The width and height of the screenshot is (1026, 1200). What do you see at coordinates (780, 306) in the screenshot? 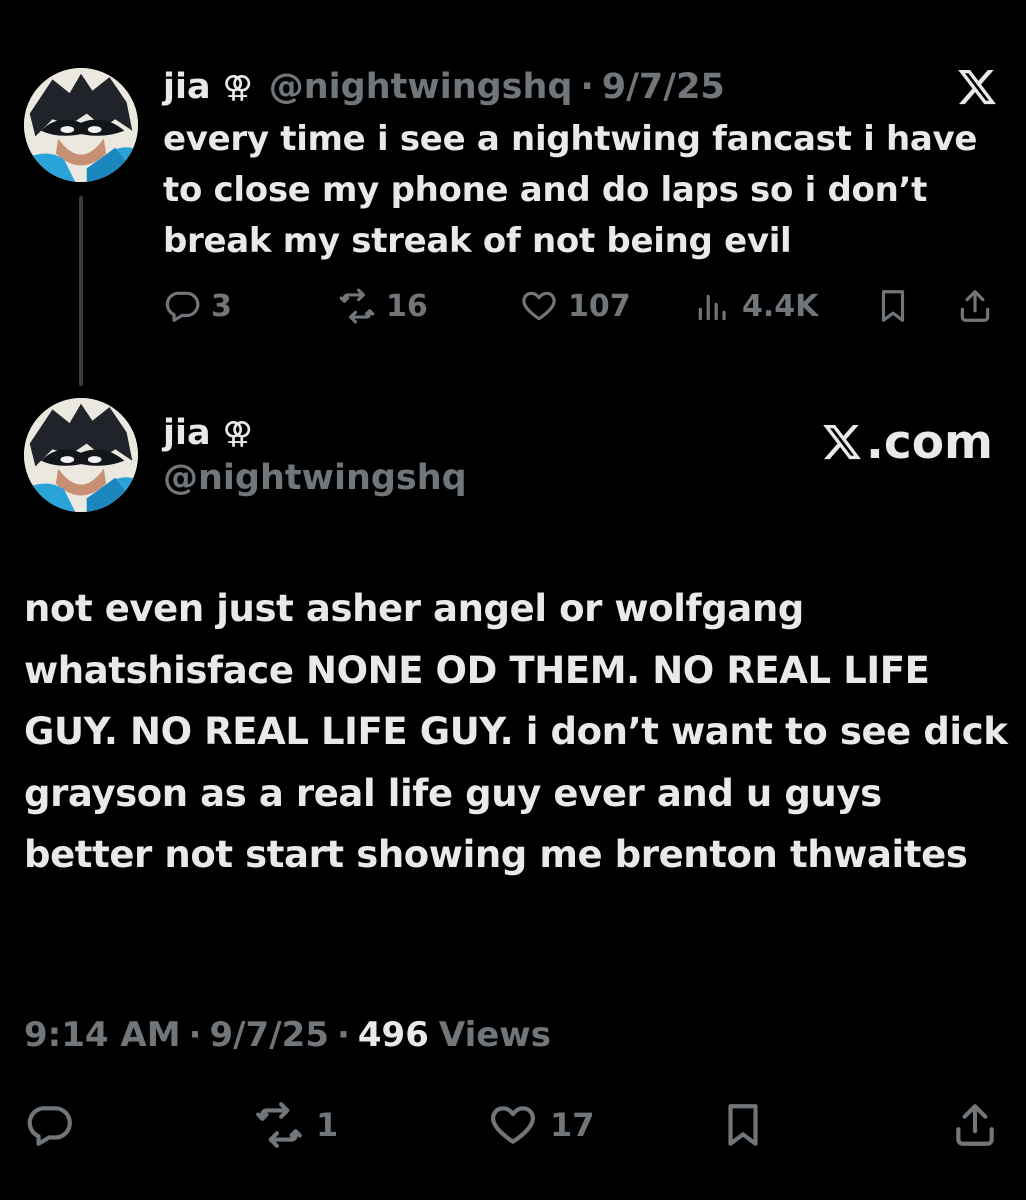
I see `views-count: 4.4K` at bounding box center [780, 306].